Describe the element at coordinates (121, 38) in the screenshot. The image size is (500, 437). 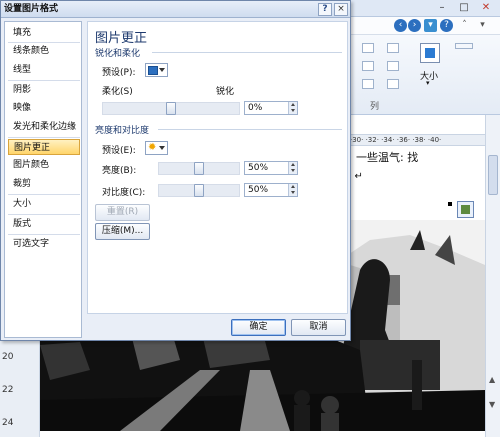
I see `panel-title: 图片更正` at that location.